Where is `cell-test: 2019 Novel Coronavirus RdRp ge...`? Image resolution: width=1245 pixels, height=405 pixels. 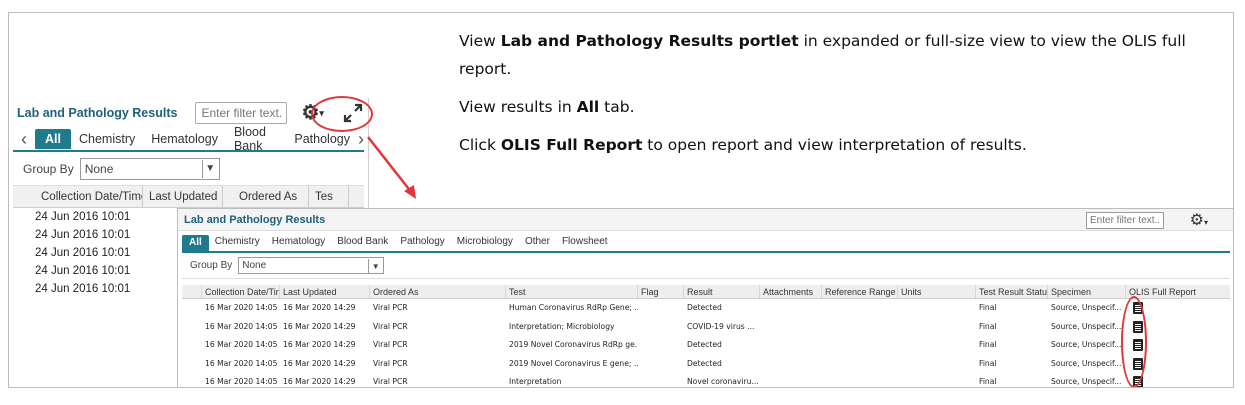
cell-test: 2019 Novel Coronavirus RdRp ge... is located at coordinates (573, 344).